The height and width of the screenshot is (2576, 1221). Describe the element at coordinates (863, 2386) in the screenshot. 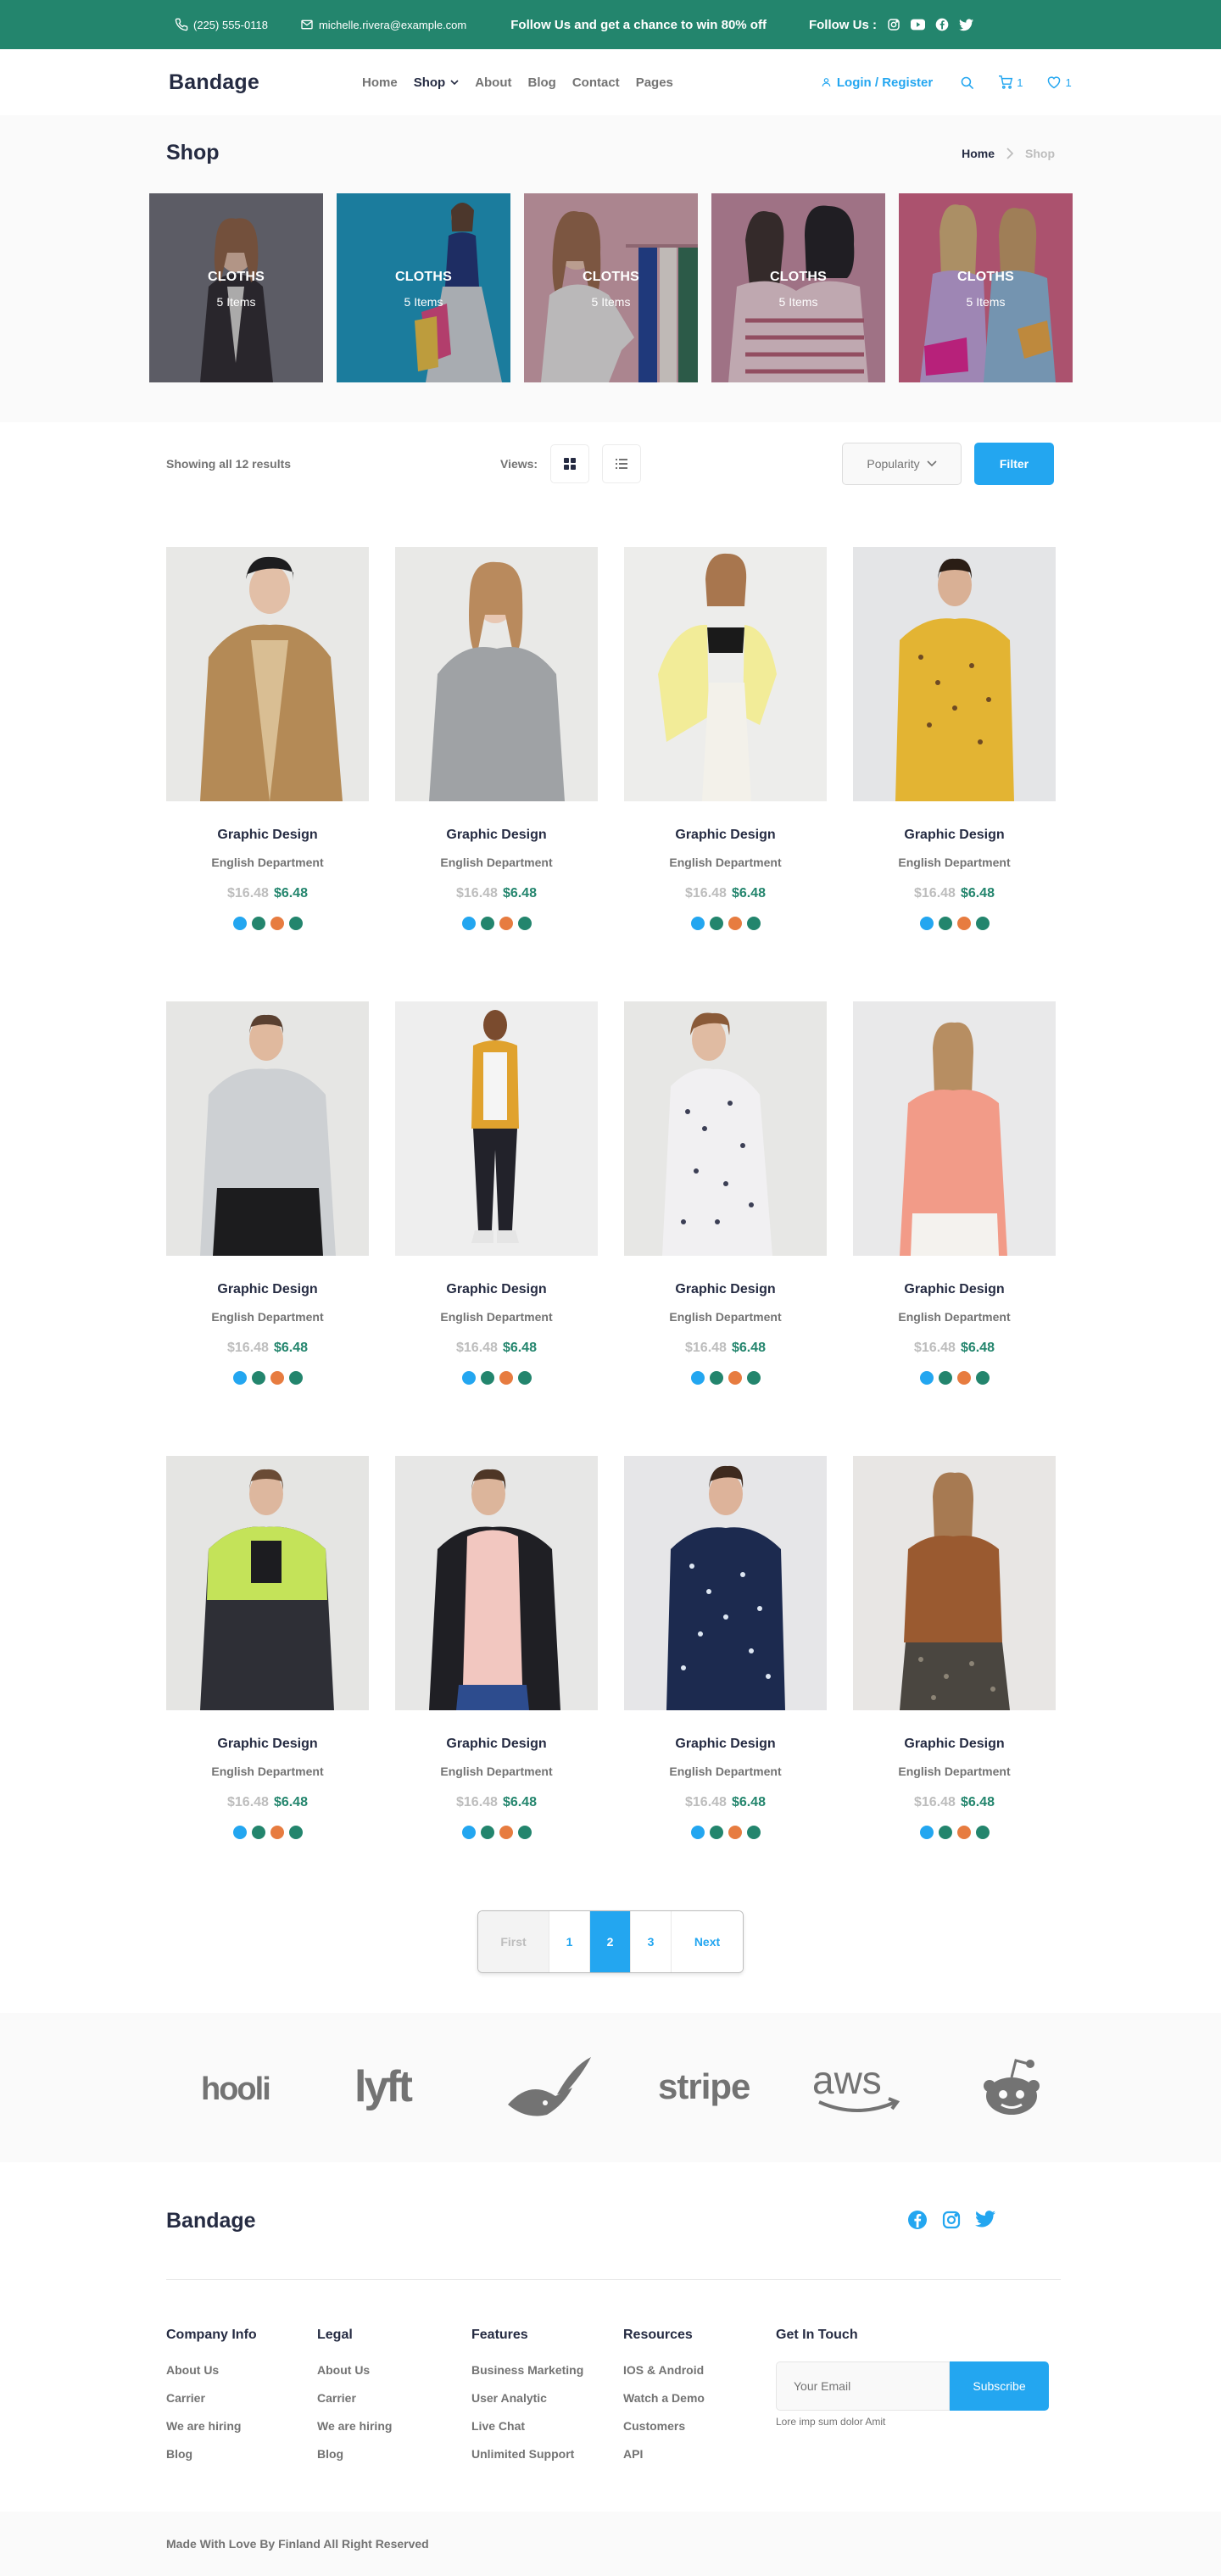

I see `email-field: Your Email` at that location.